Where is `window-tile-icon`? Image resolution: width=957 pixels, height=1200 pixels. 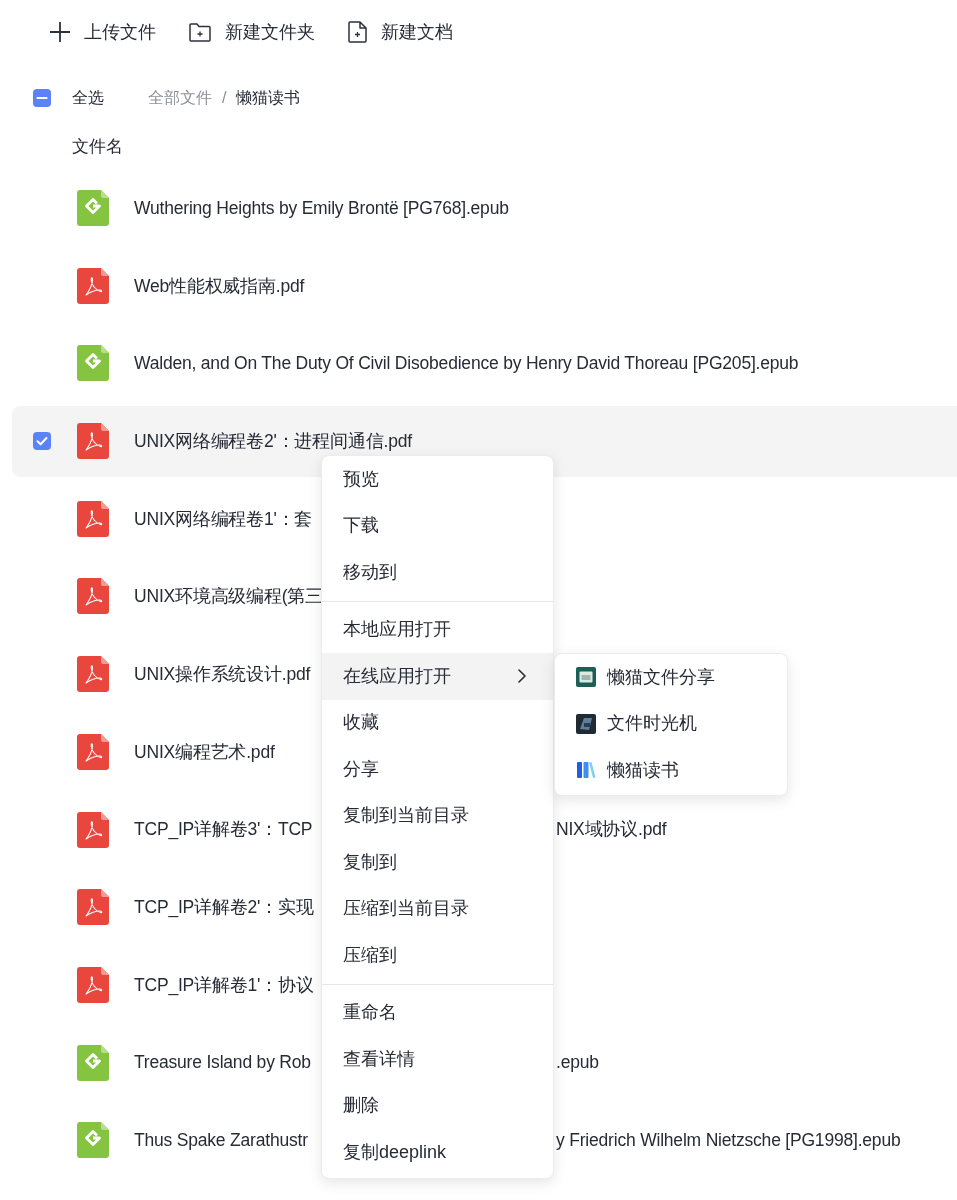
window-tile-icon is located at coordinates (586, 677).